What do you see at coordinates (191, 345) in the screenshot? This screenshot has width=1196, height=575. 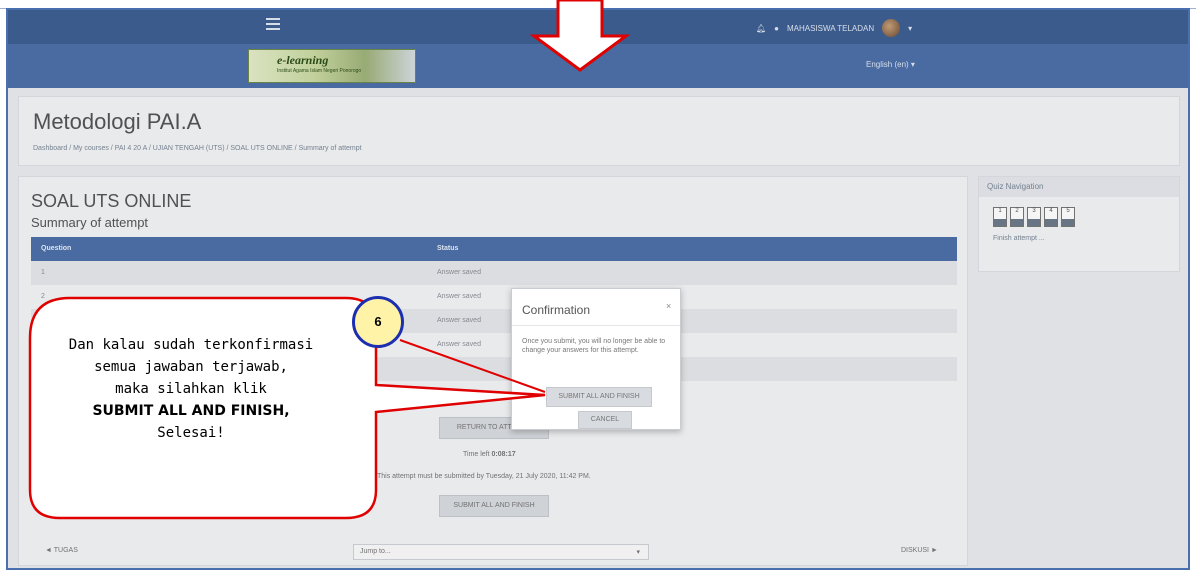 I see `callout-line-1: Dan kalau sudah terkonfirmasi` at bounding box center [191, 345].